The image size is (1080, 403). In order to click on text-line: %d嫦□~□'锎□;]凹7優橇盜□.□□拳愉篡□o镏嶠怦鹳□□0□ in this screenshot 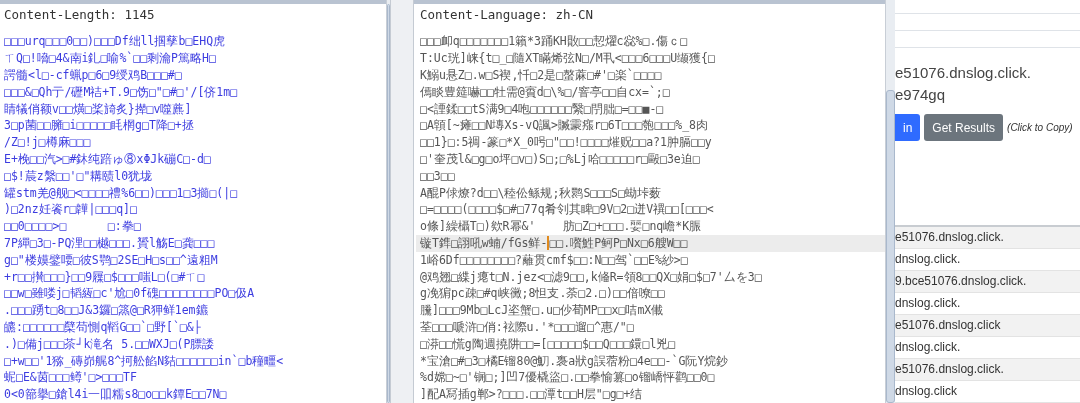, I will do `click(567, 378)`.